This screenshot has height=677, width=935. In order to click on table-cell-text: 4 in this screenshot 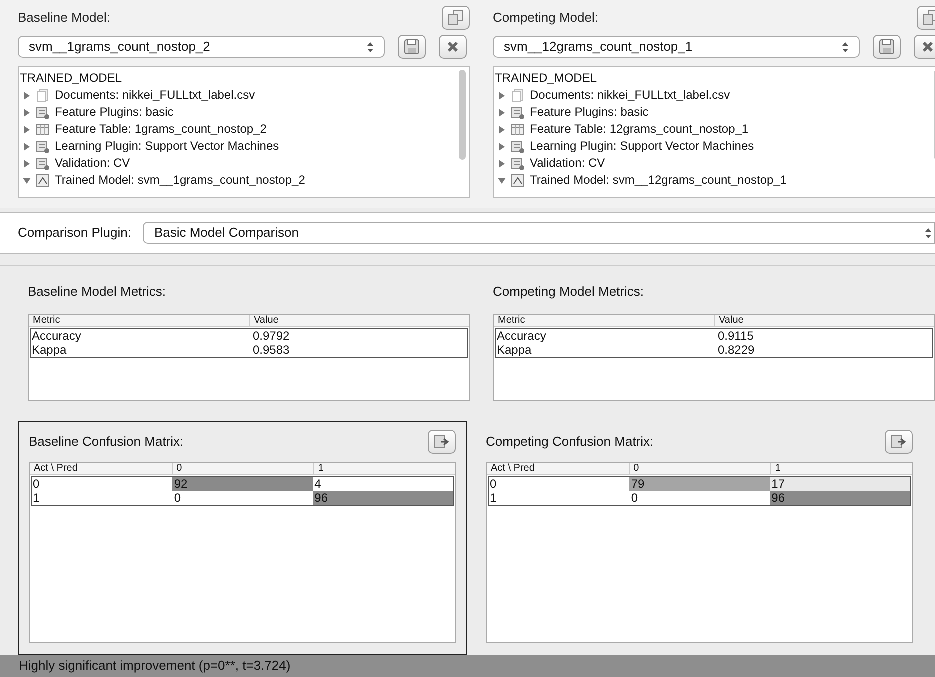, I will do `click(318, 484)`.